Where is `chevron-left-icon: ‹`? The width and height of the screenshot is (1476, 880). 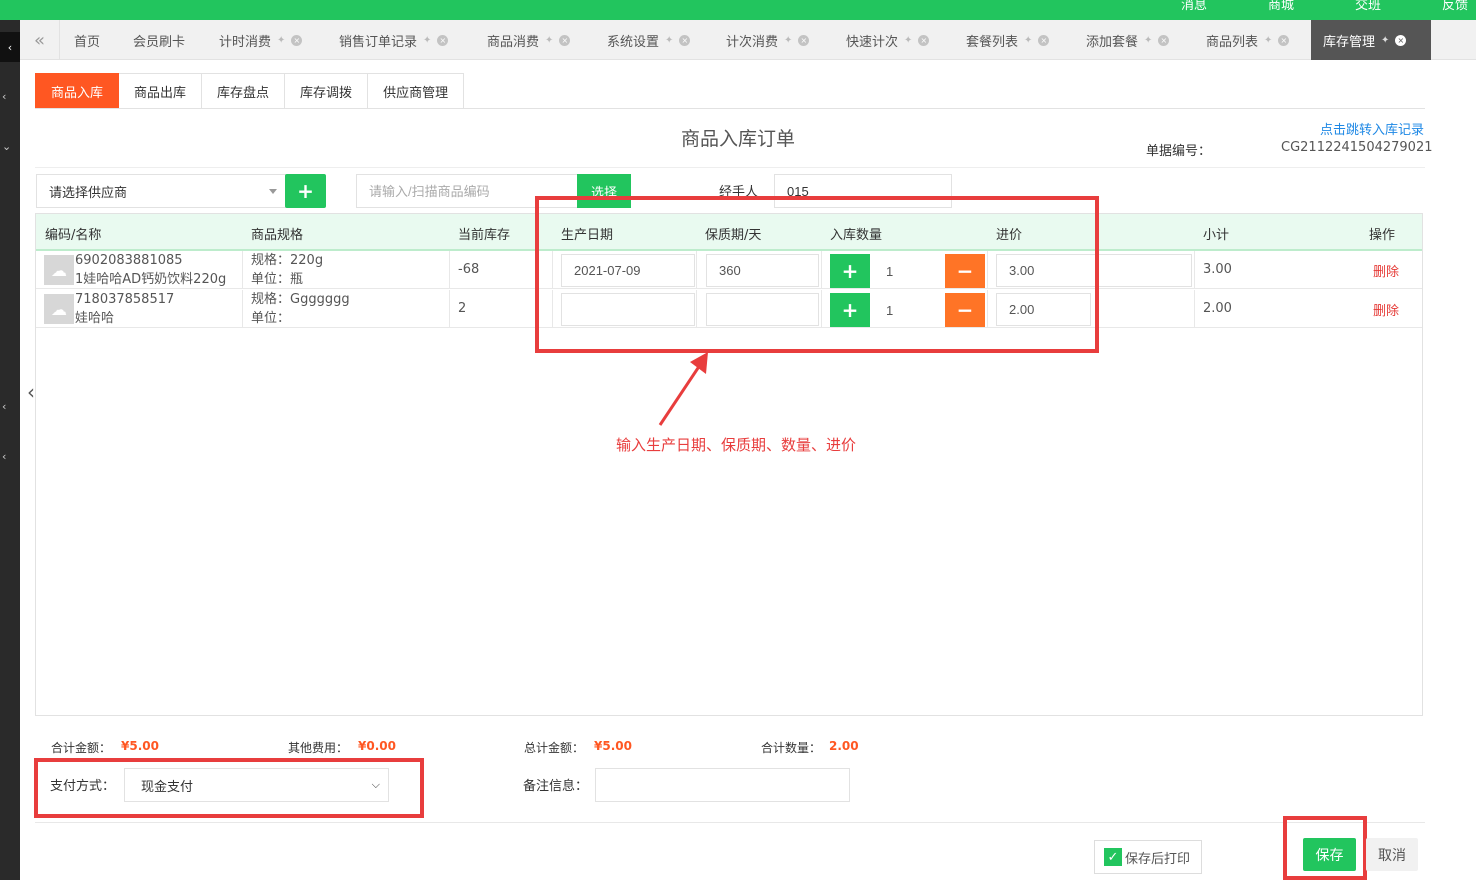 chevron-left-icon: ‹ is located at coordinates (31, 392).